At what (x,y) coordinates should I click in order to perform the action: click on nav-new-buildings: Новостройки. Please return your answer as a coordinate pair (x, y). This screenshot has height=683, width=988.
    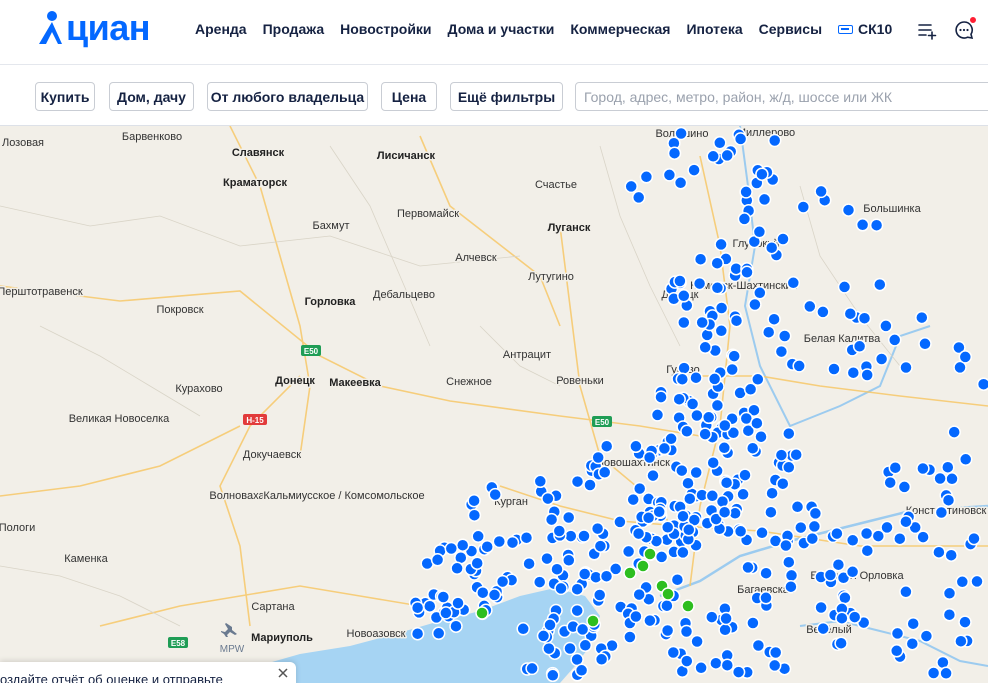
    Looking at the image, I should click on (385, 29).